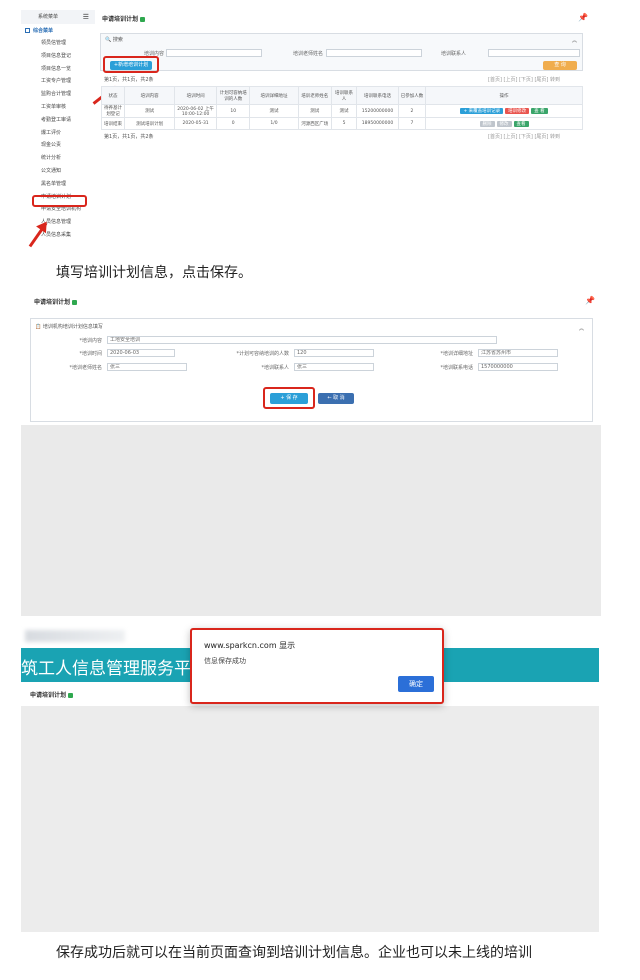  I want to click on table-cell-time: 2020-06-02 上午10:00-12:00, so click(195, 111).